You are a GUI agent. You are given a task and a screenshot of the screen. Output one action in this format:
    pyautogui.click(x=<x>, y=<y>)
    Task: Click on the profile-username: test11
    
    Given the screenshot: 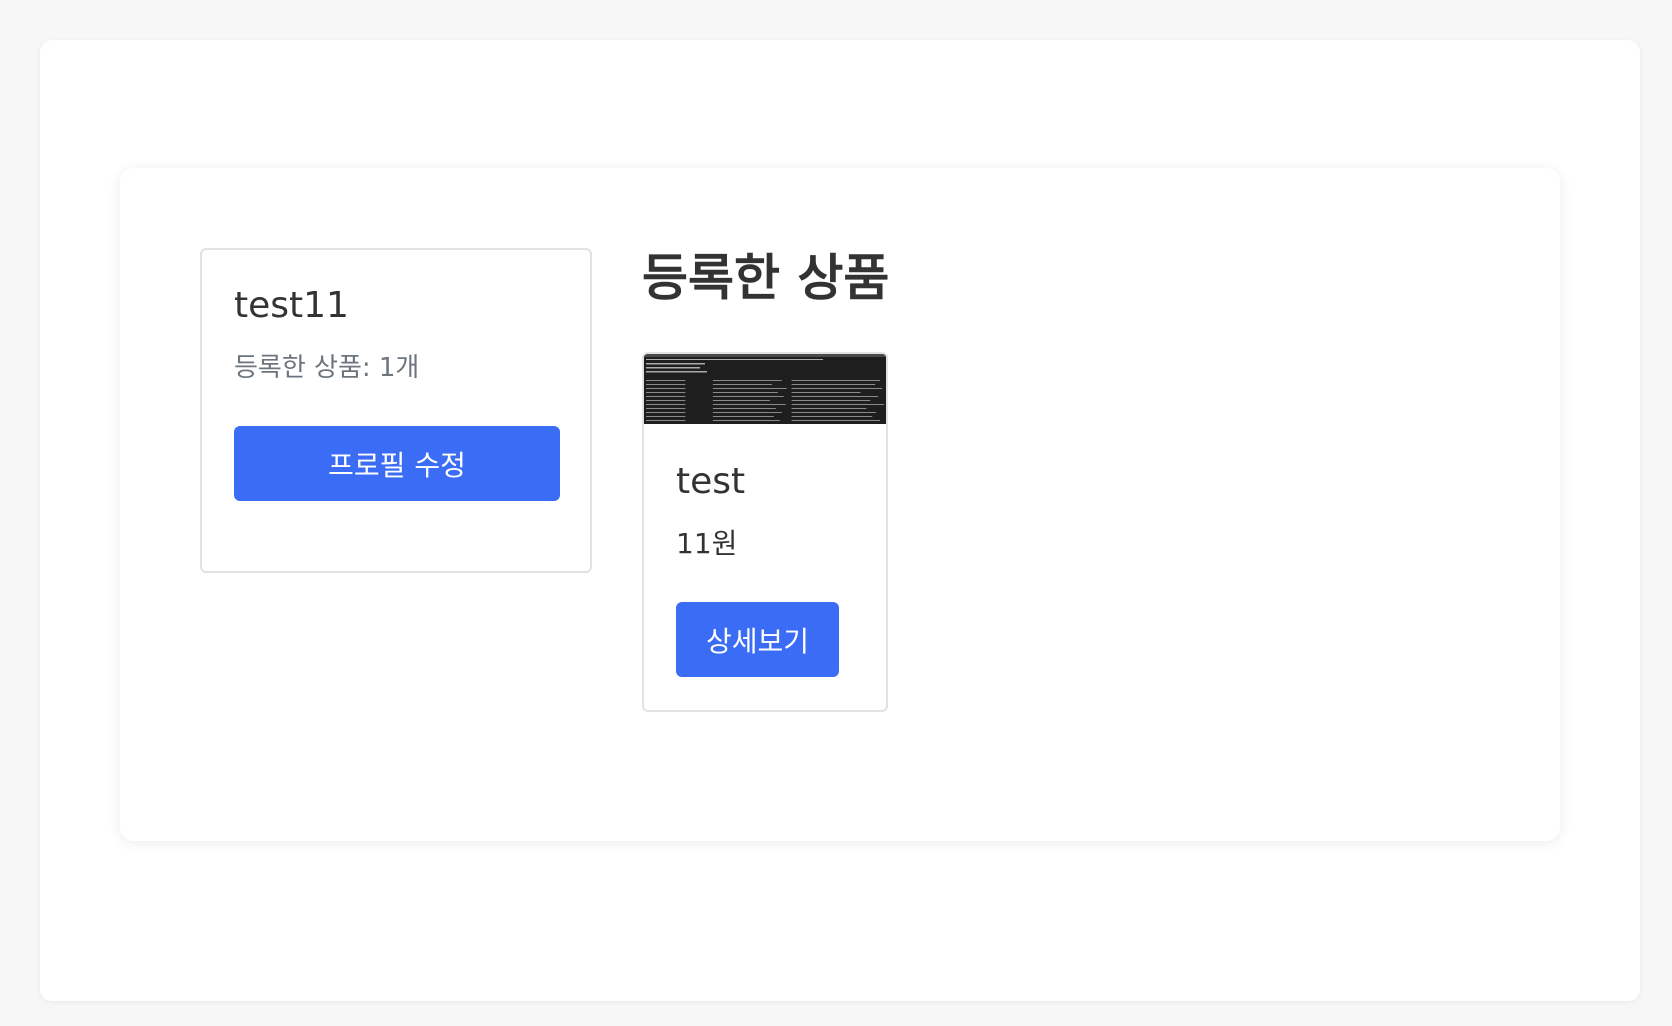 What is the action you would take?
    pyautogui.click(x=291, y=305)
    